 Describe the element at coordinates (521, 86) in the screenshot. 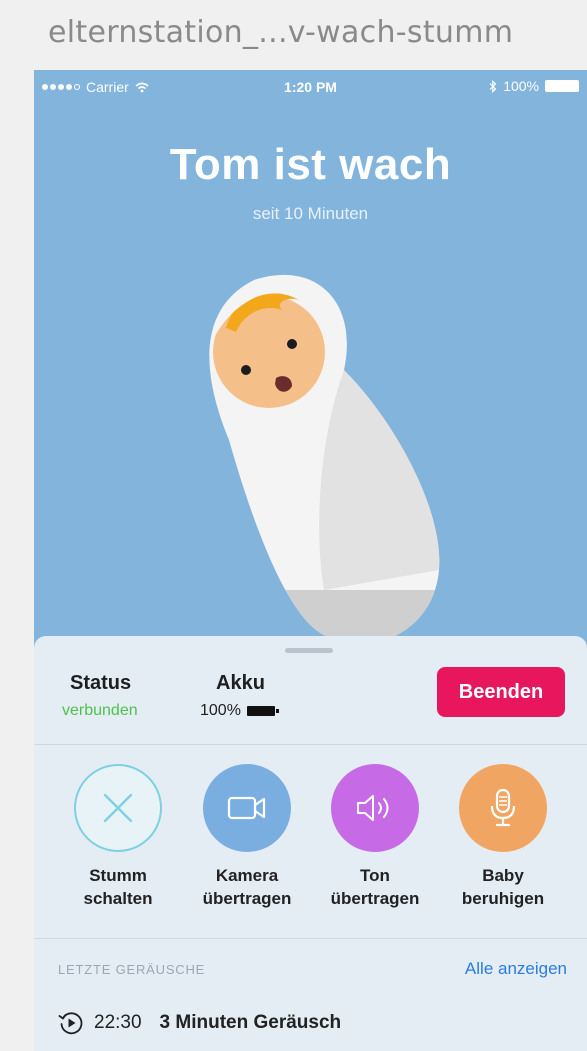

I see `battery-percent: 100%` at that location.